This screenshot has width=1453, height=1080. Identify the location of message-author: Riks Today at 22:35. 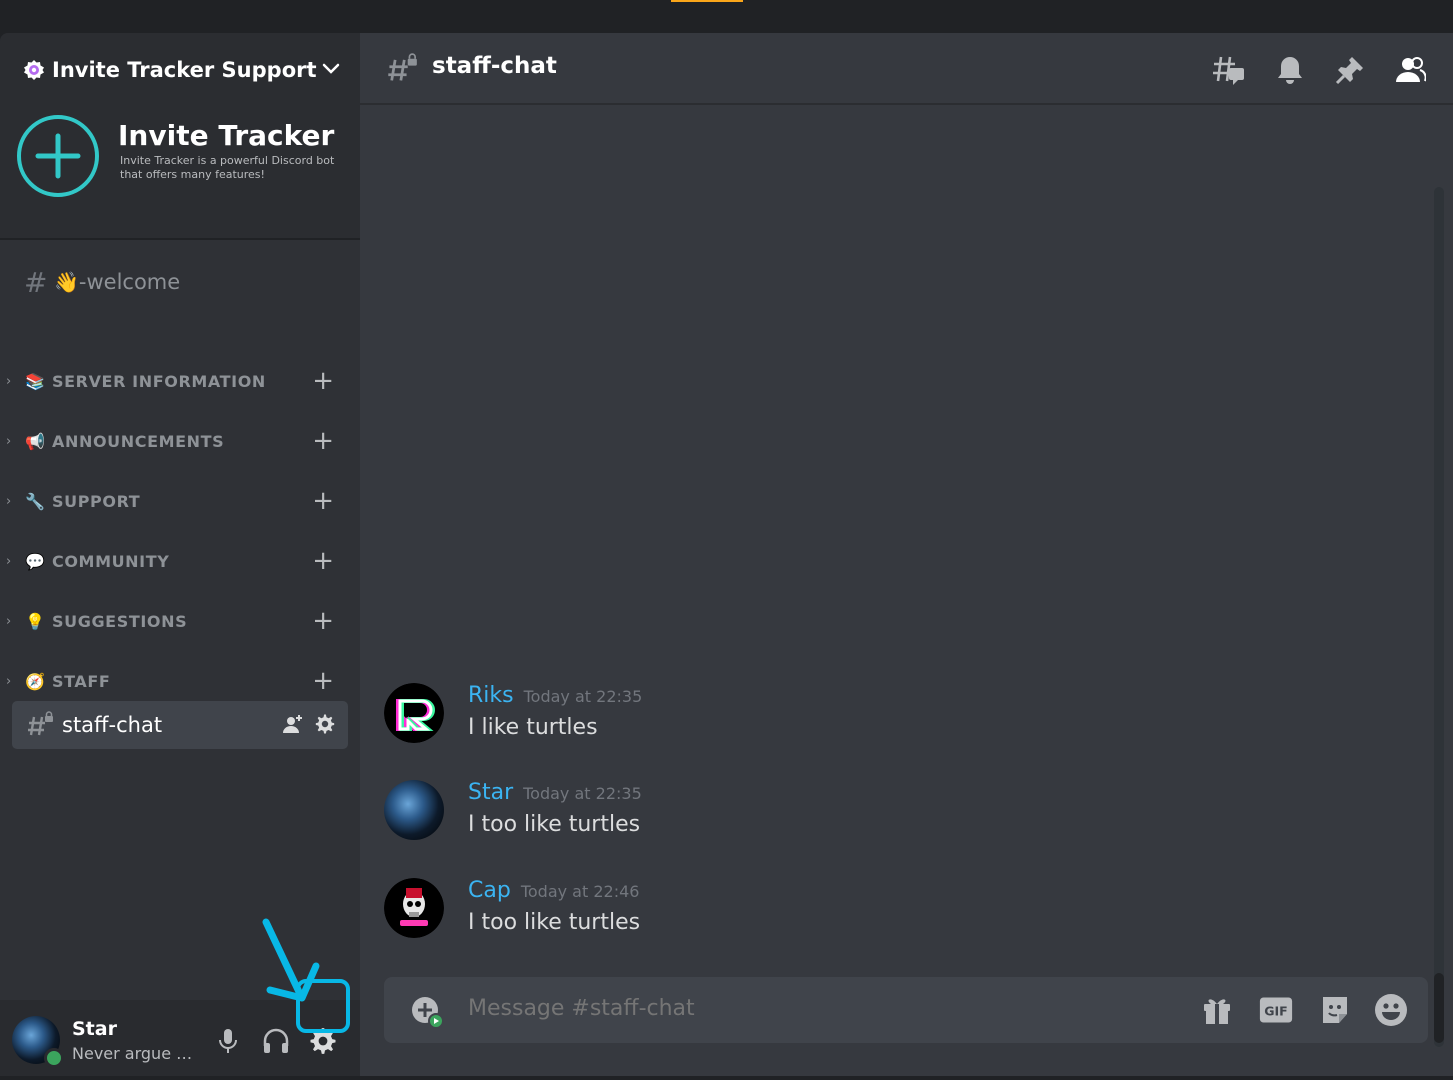
(555, 695).